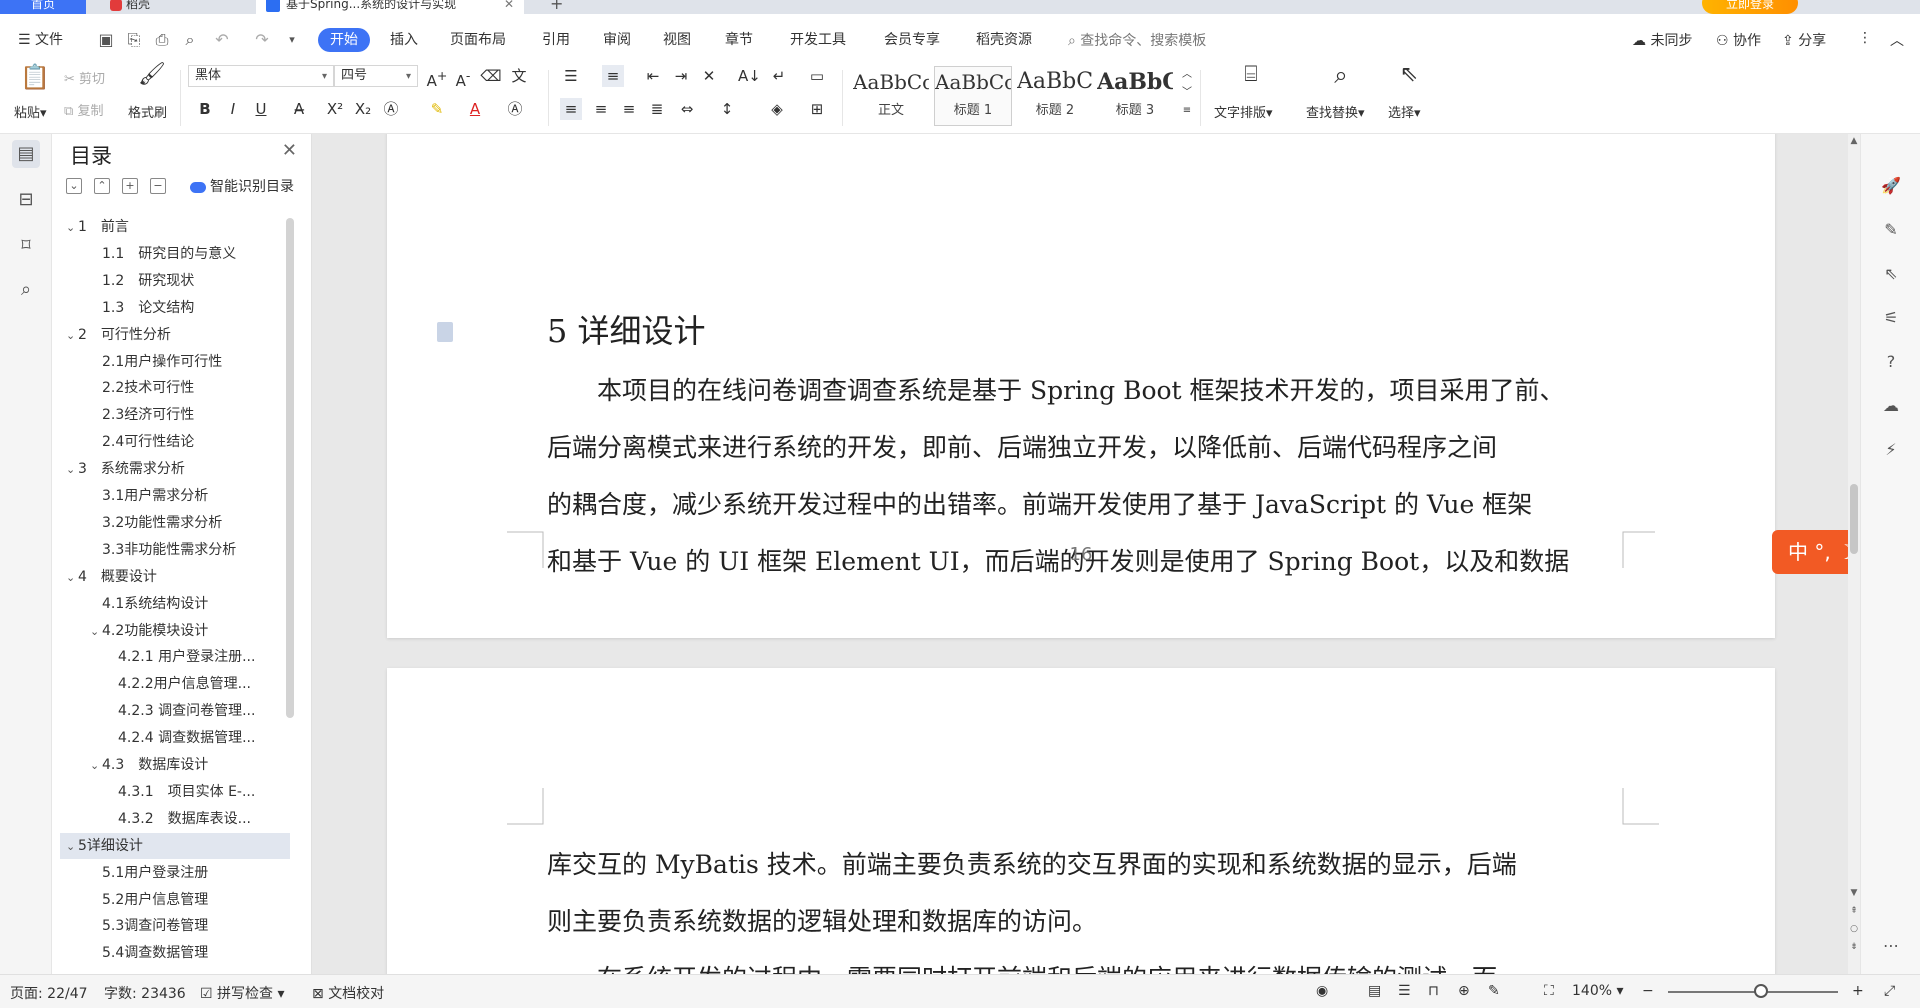 This screenshot has width=1920, height=1008. What do you see at coordinates (290, 468) in the screenshot?
I see `toc-scrollbar` at bounding box center [290, 468].